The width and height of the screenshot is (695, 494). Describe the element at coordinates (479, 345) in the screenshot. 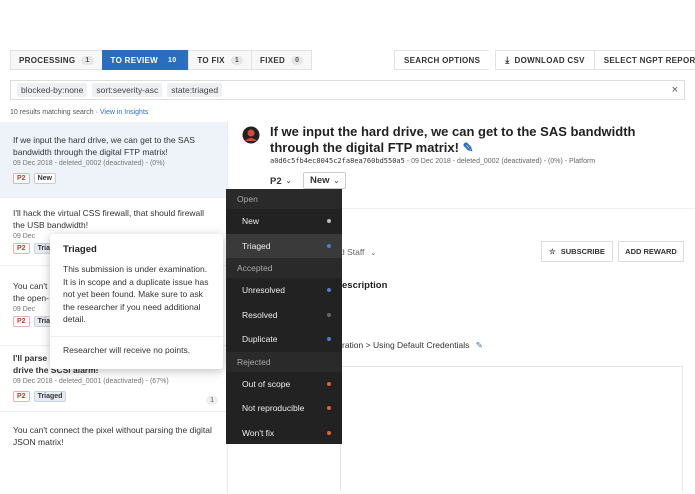

I see `edit-weakness-icon: ✎` at that location.